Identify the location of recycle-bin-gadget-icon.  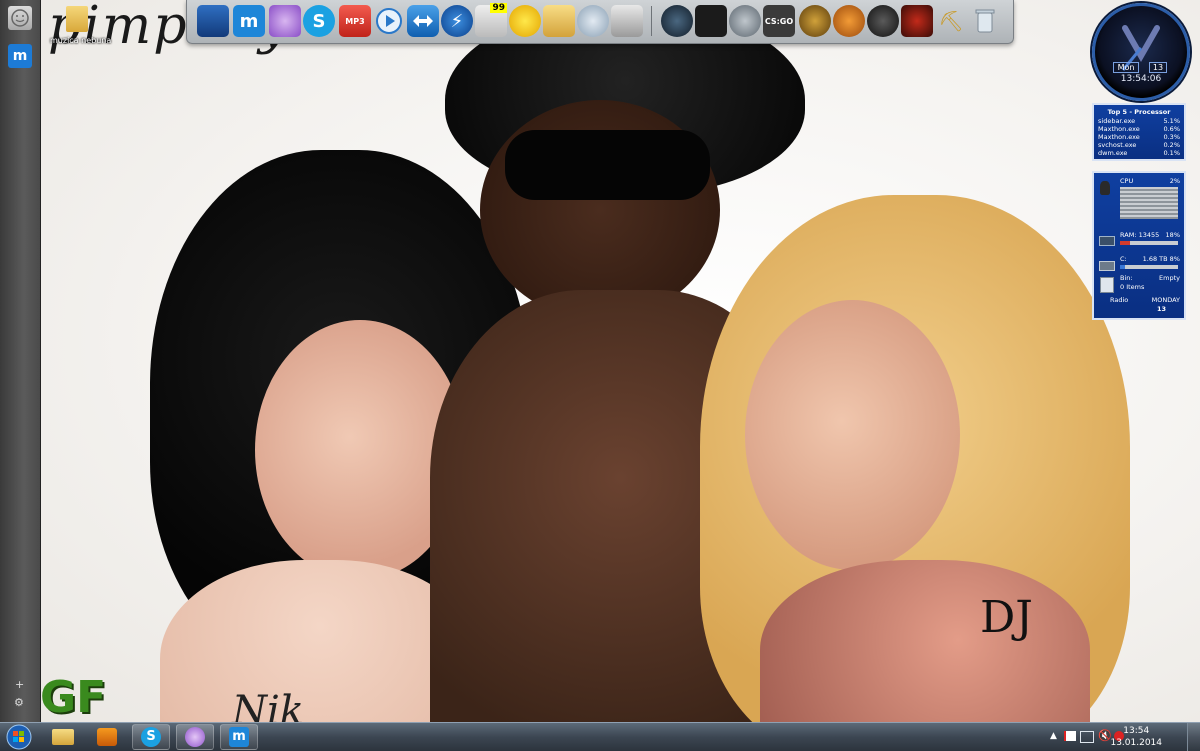
(1107, 285).